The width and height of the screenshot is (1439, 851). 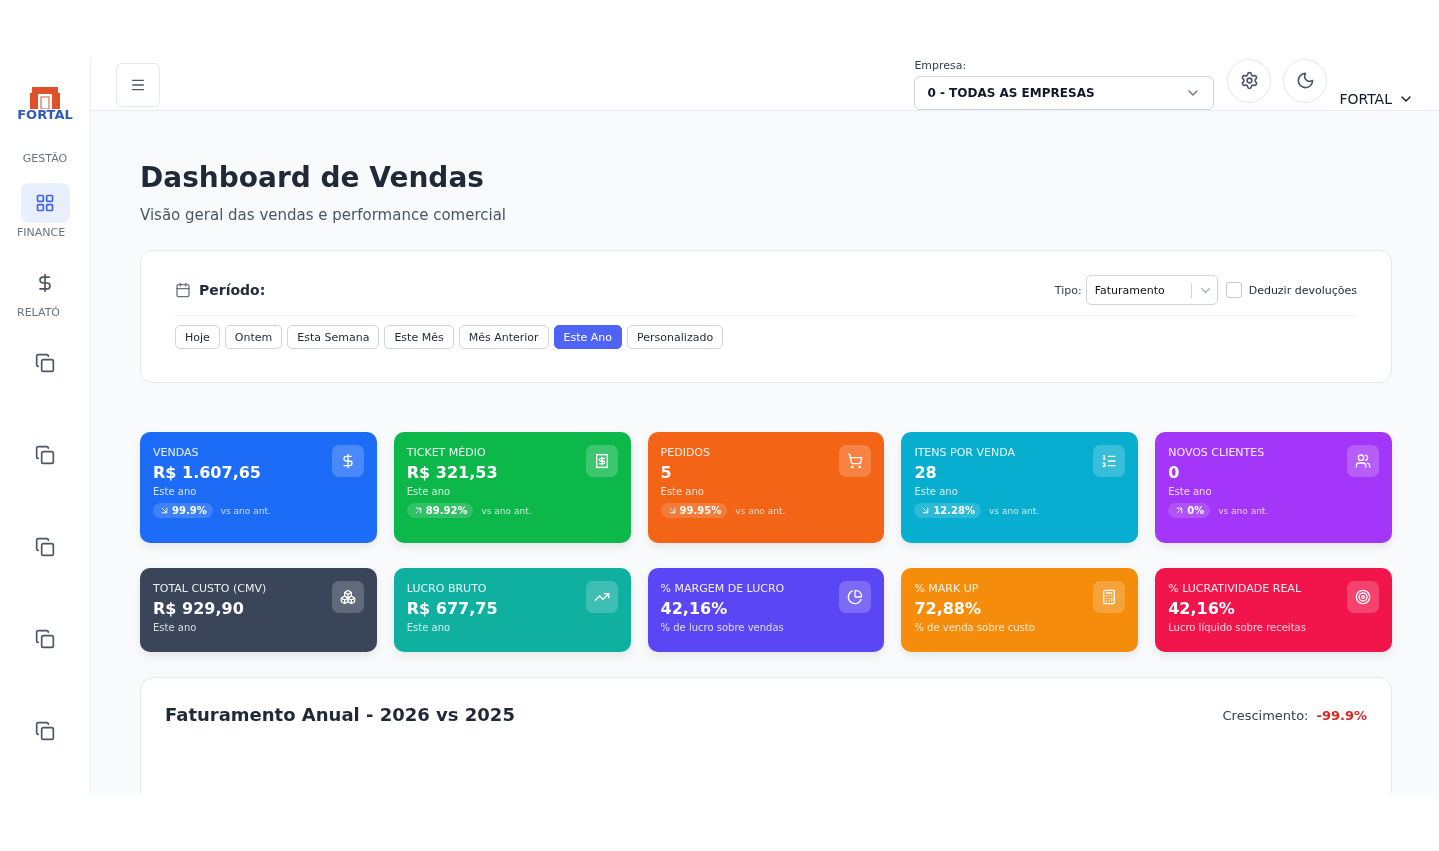 I want to click on period-button: Personalizado, so click(x=675, y=337).